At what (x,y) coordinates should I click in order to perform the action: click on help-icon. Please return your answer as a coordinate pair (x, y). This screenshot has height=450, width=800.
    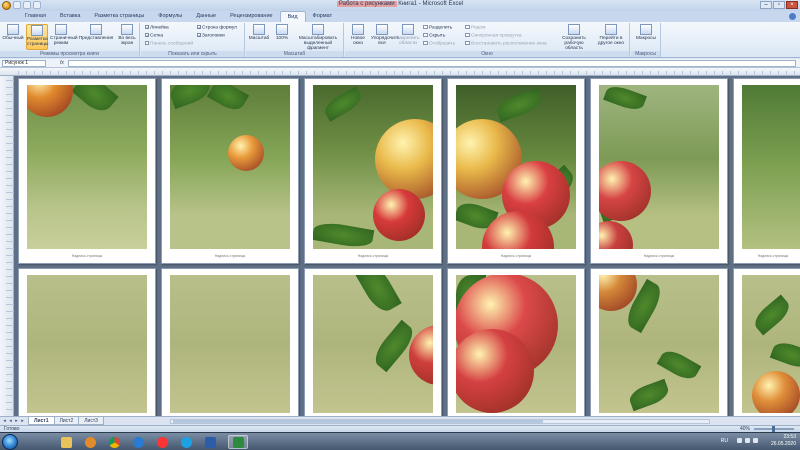
    Looking at the image, I should click on (792, 16).